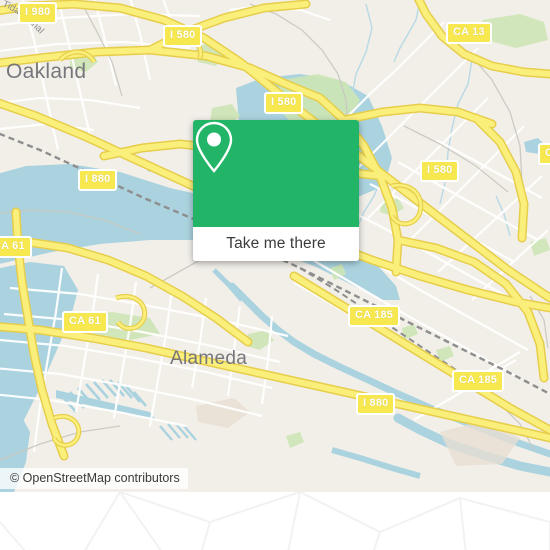 The width and height of the screenshot is (550, 550). Describe the element at coordinates (38, 13) in the screenshot. I see `highway-shield-i980: I 980` at that location.